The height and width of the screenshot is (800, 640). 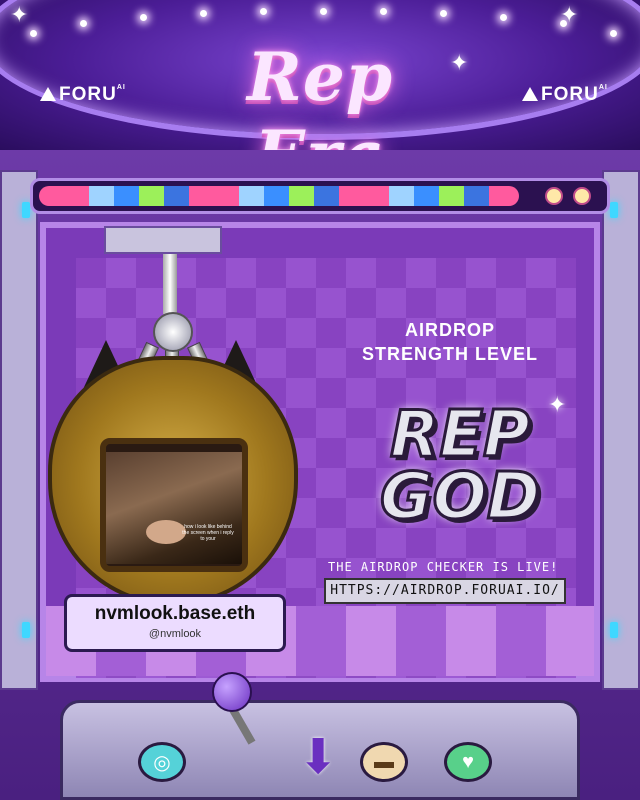 I want to click on subtitle-line1: AIRDROP, so click(x=449, y=330).